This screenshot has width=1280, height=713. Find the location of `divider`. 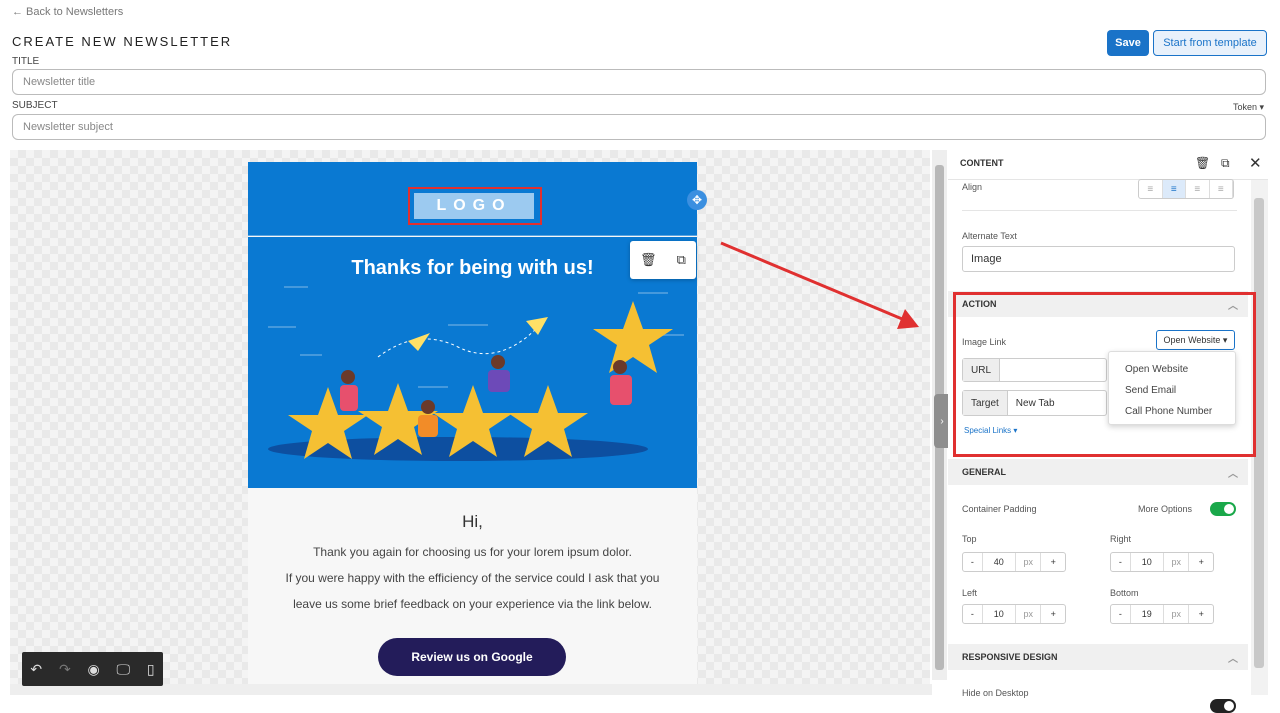

divider is located at coordinates (1099, 210).